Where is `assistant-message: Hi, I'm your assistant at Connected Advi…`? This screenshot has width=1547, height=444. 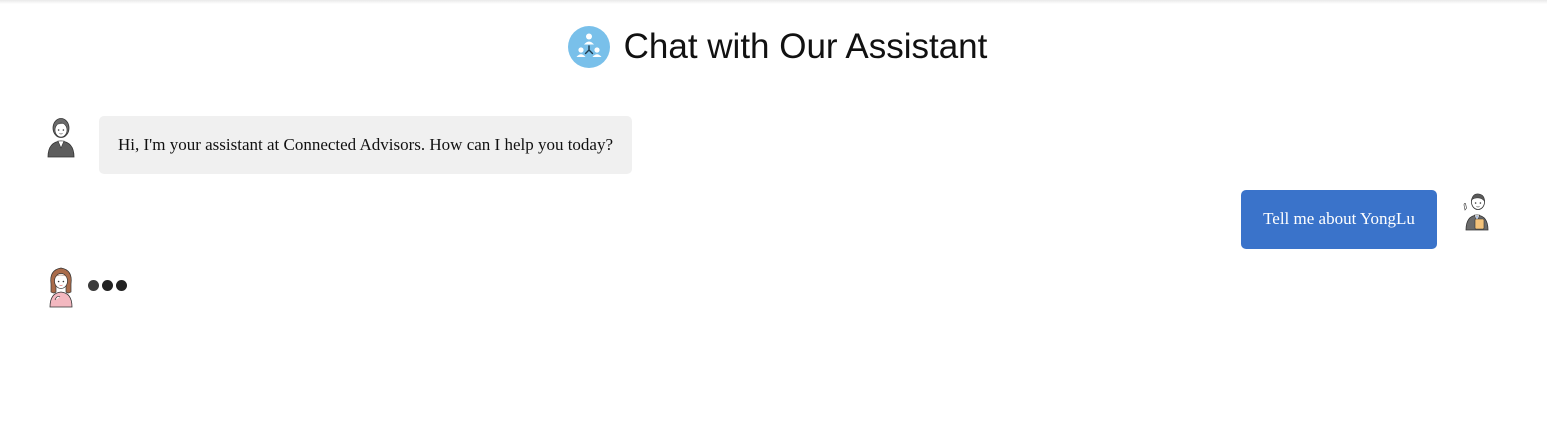 assistant-message: Hi, I'm your assistant at Connected Advi… is located at coordinates (366, 145).